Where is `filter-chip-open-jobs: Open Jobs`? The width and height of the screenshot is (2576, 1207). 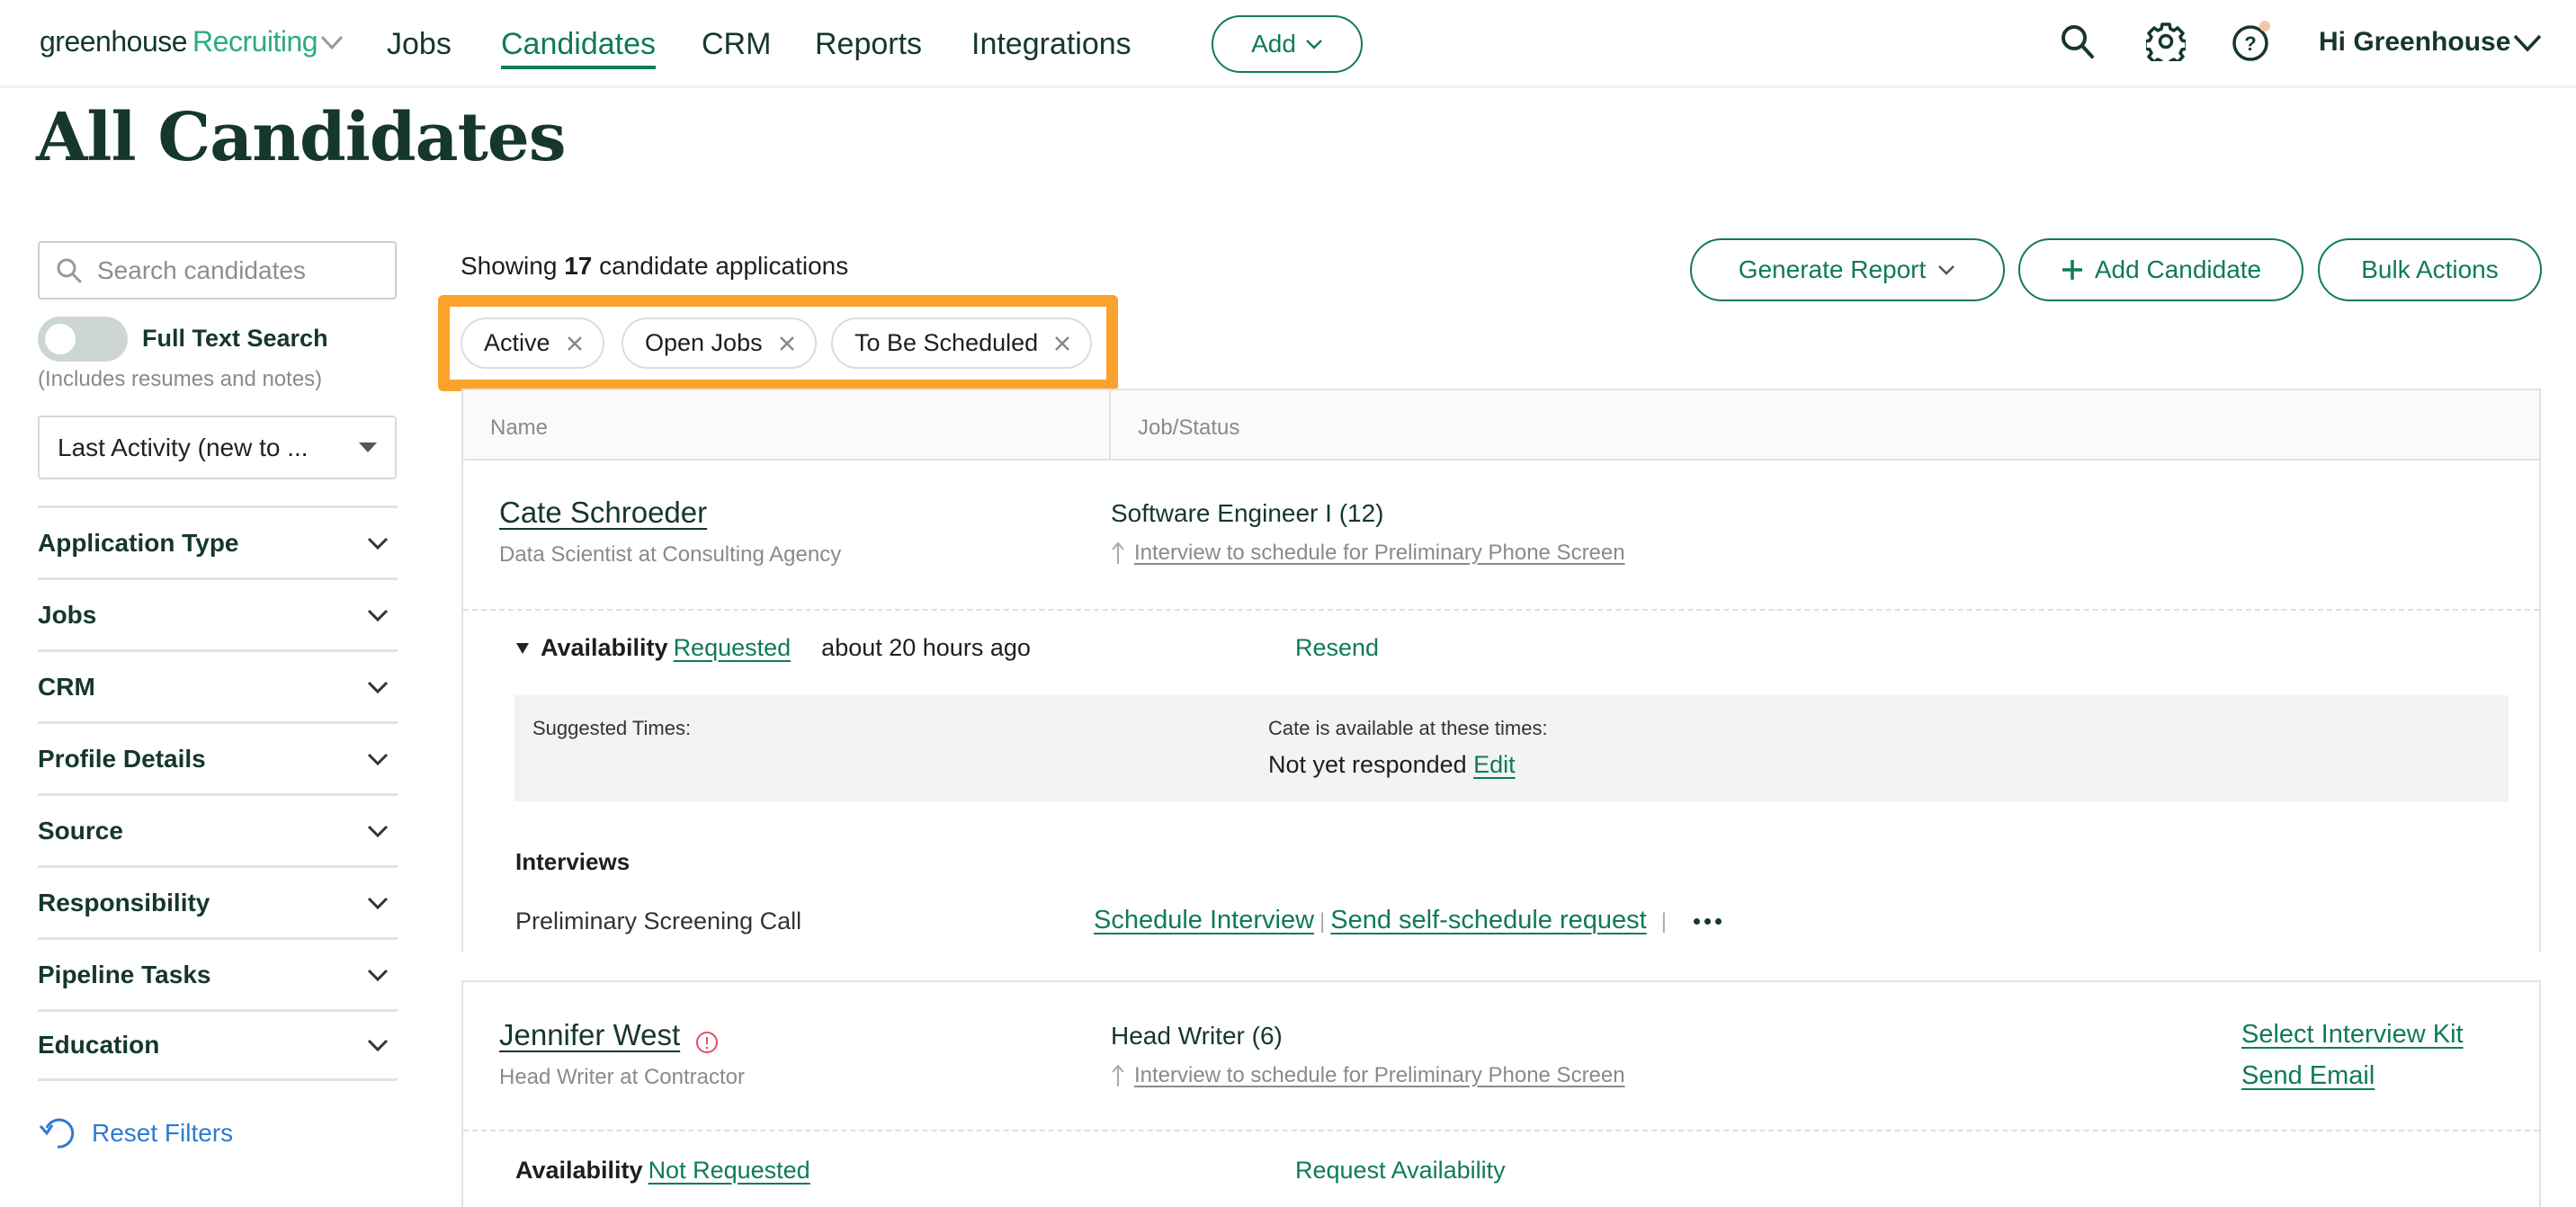
filter-chip-open-jobs: Open Jobs is located at coordinates (719, 343).